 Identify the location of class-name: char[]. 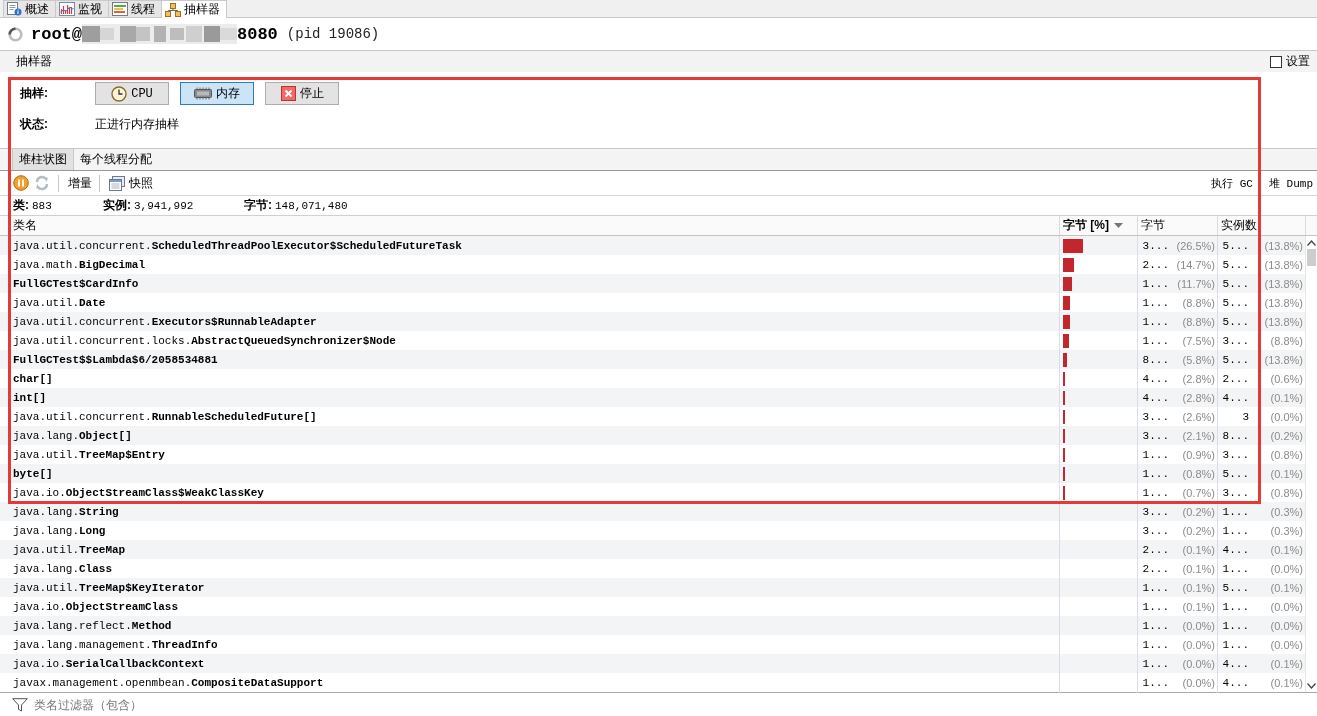
(33, 379).